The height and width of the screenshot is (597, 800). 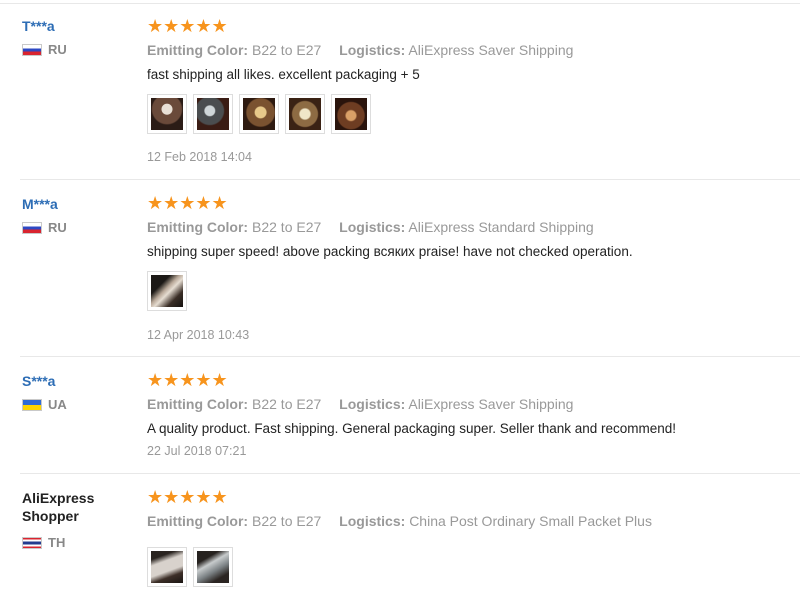 I want to click on reviewer-country: TH, so click(x=77, y=542).